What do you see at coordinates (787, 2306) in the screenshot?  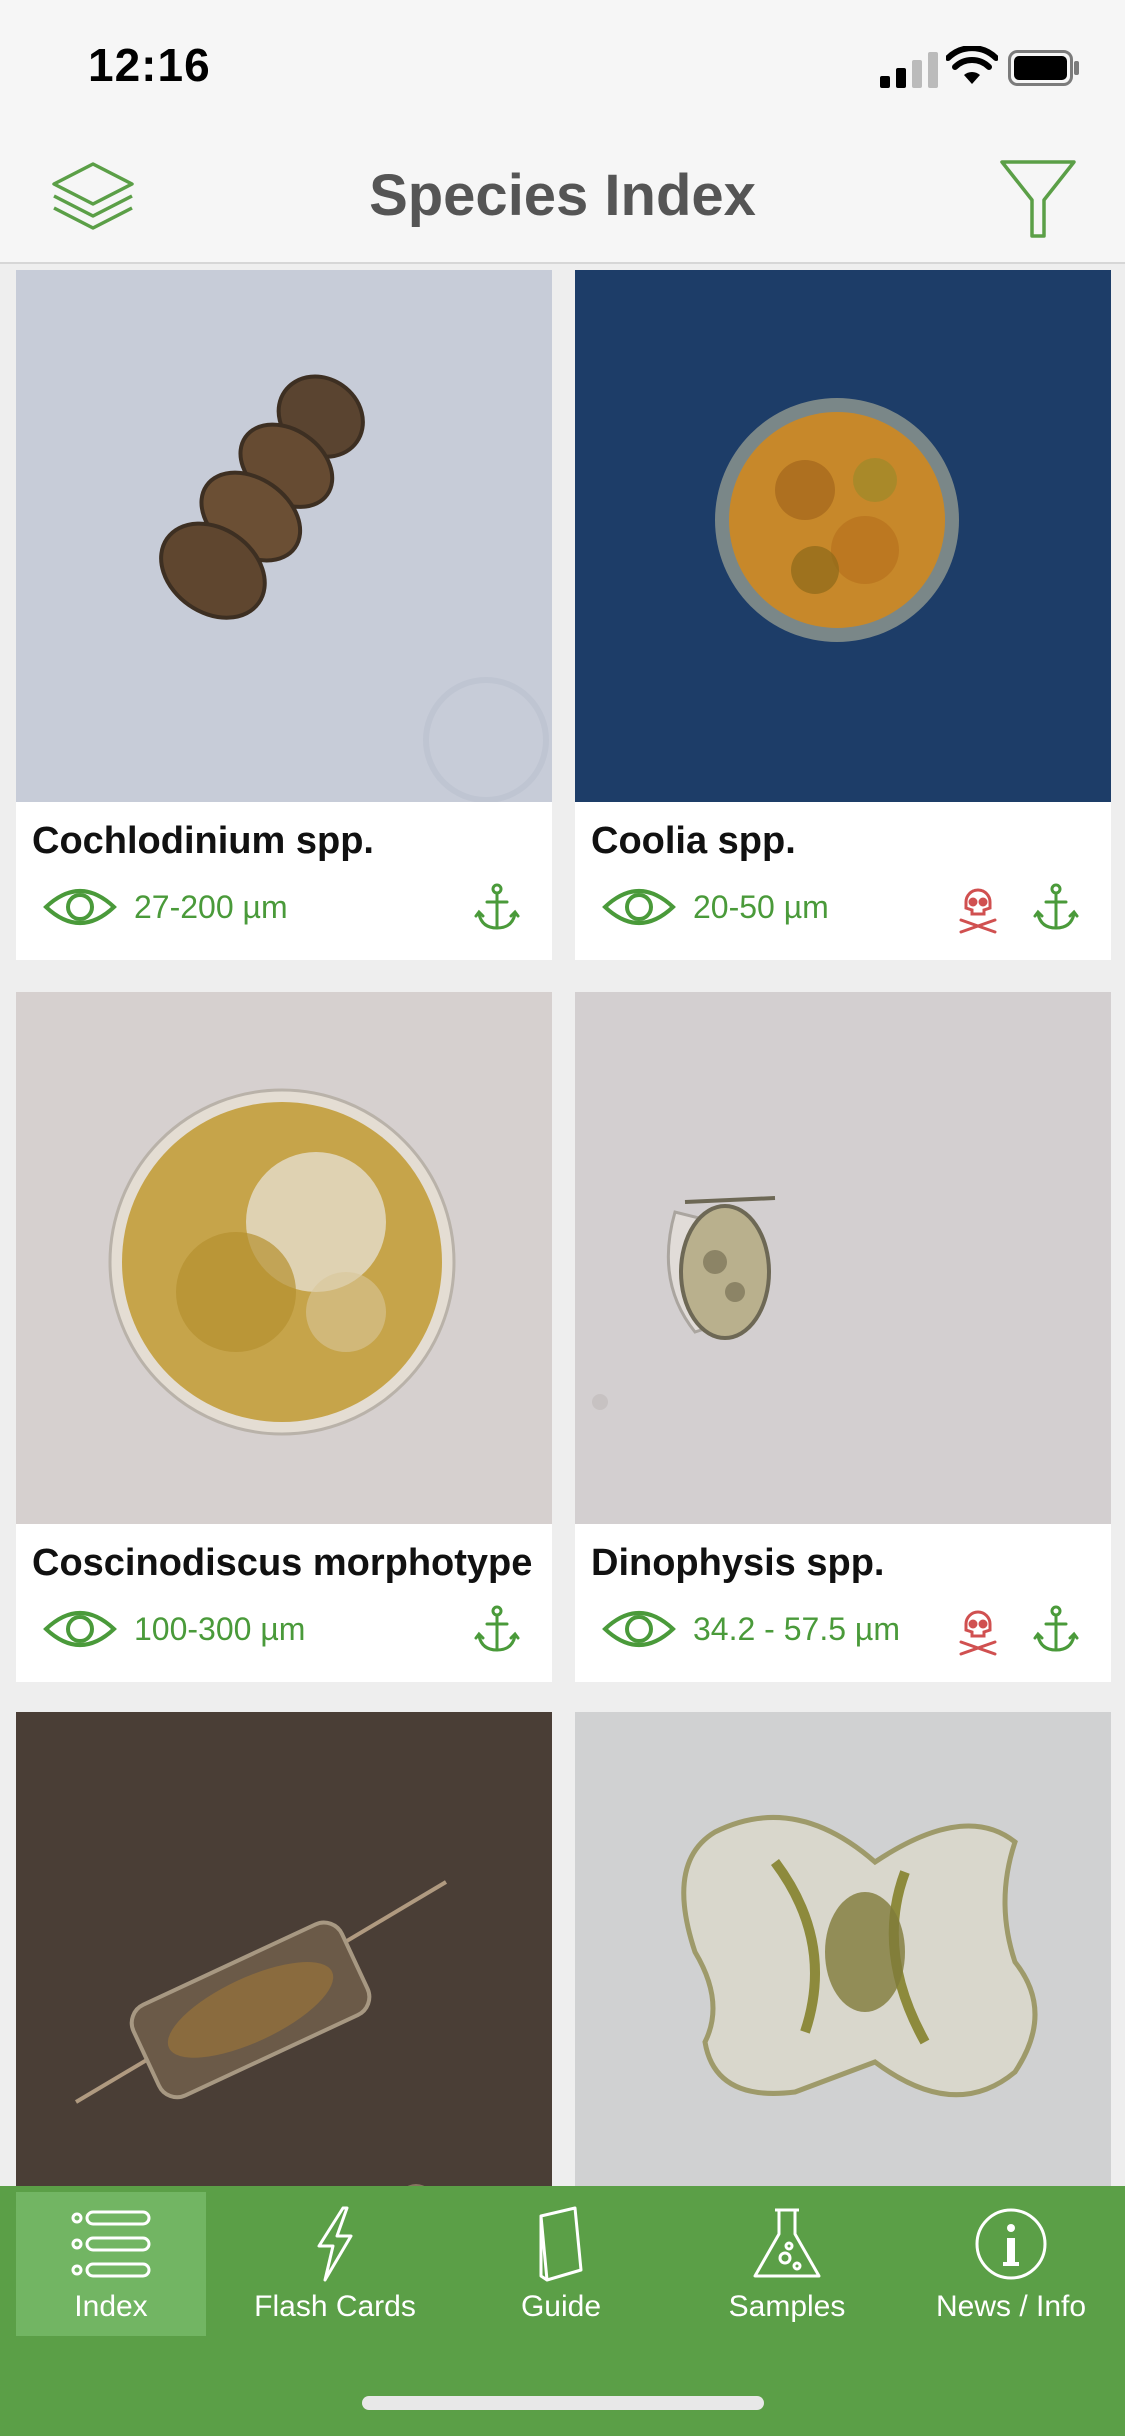 I see `tab-label: Samples` at bounding box center [787, 2306].